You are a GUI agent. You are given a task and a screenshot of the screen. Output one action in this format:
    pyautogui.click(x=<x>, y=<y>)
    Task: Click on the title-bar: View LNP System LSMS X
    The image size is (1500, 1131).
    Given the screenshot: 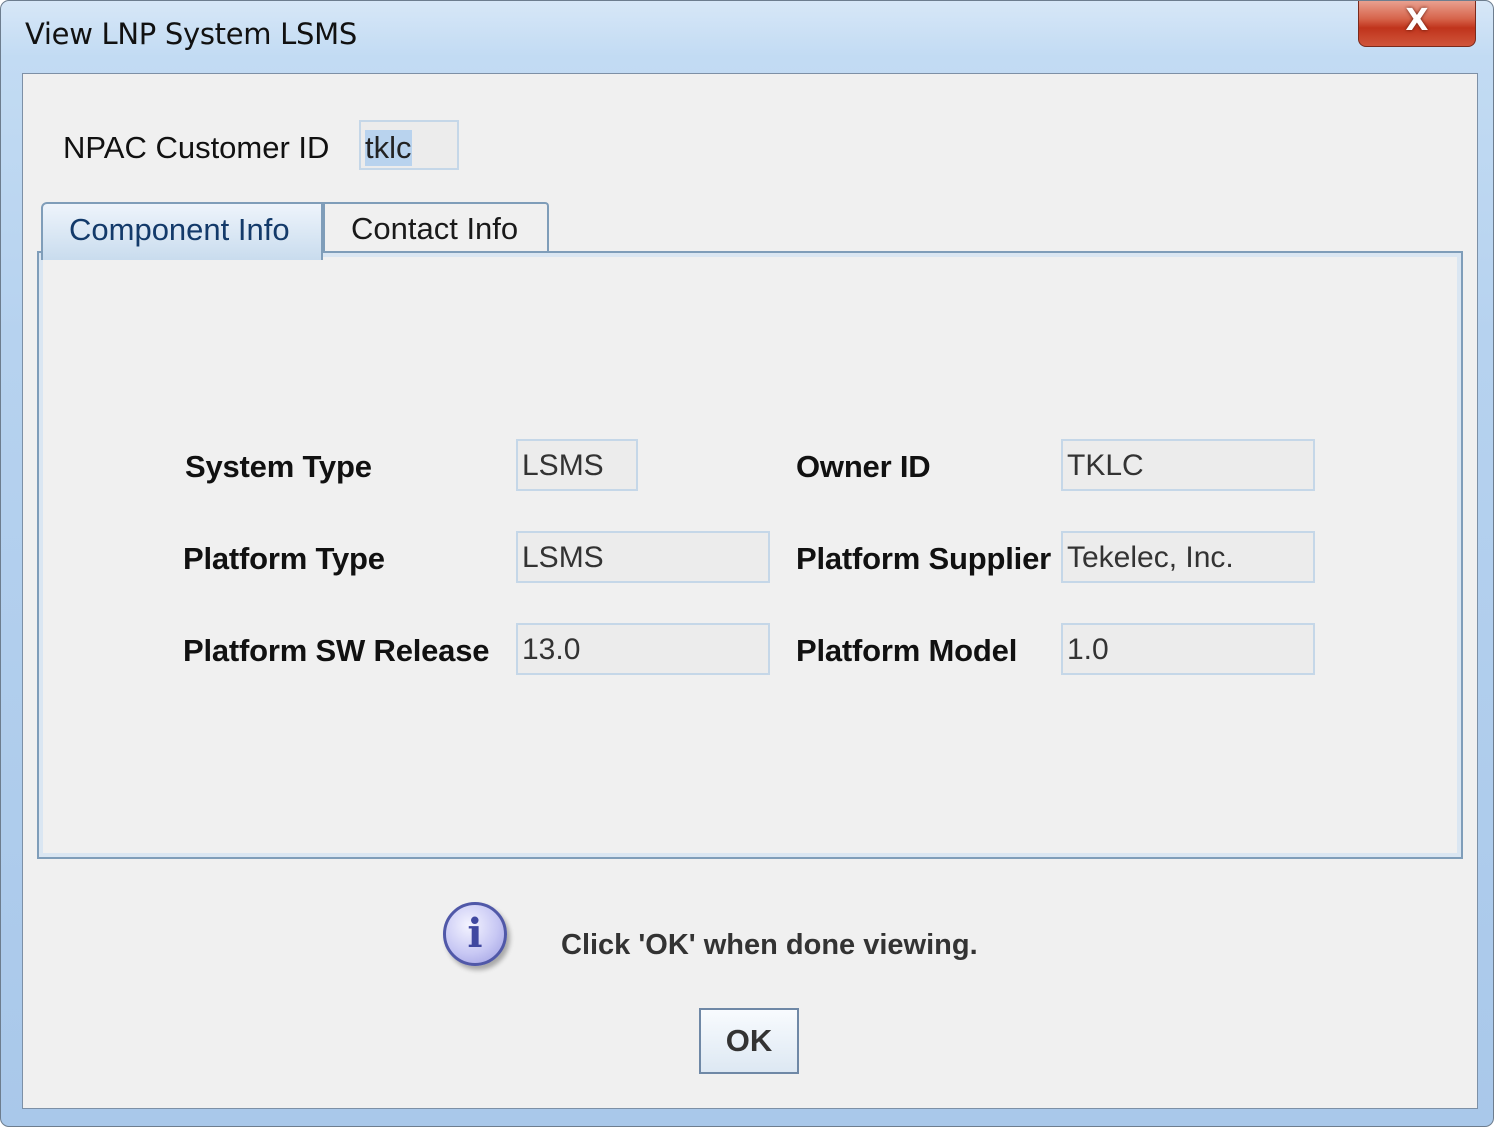 What is the action you would take?
    pyautogui.click(x=747, y=36)
    